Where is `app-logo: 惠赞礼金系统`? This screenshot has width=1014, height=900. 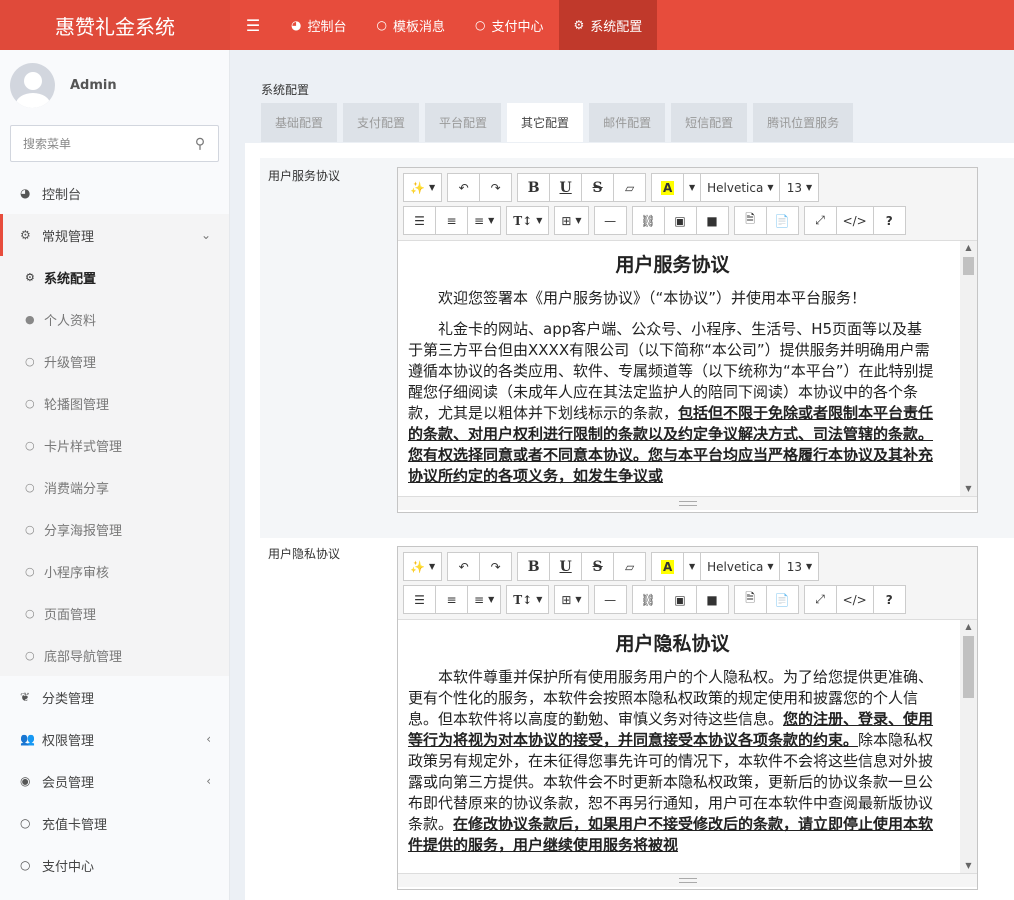 app-logo: 惠赞礼金系统 is located at coordinates (115, 25).